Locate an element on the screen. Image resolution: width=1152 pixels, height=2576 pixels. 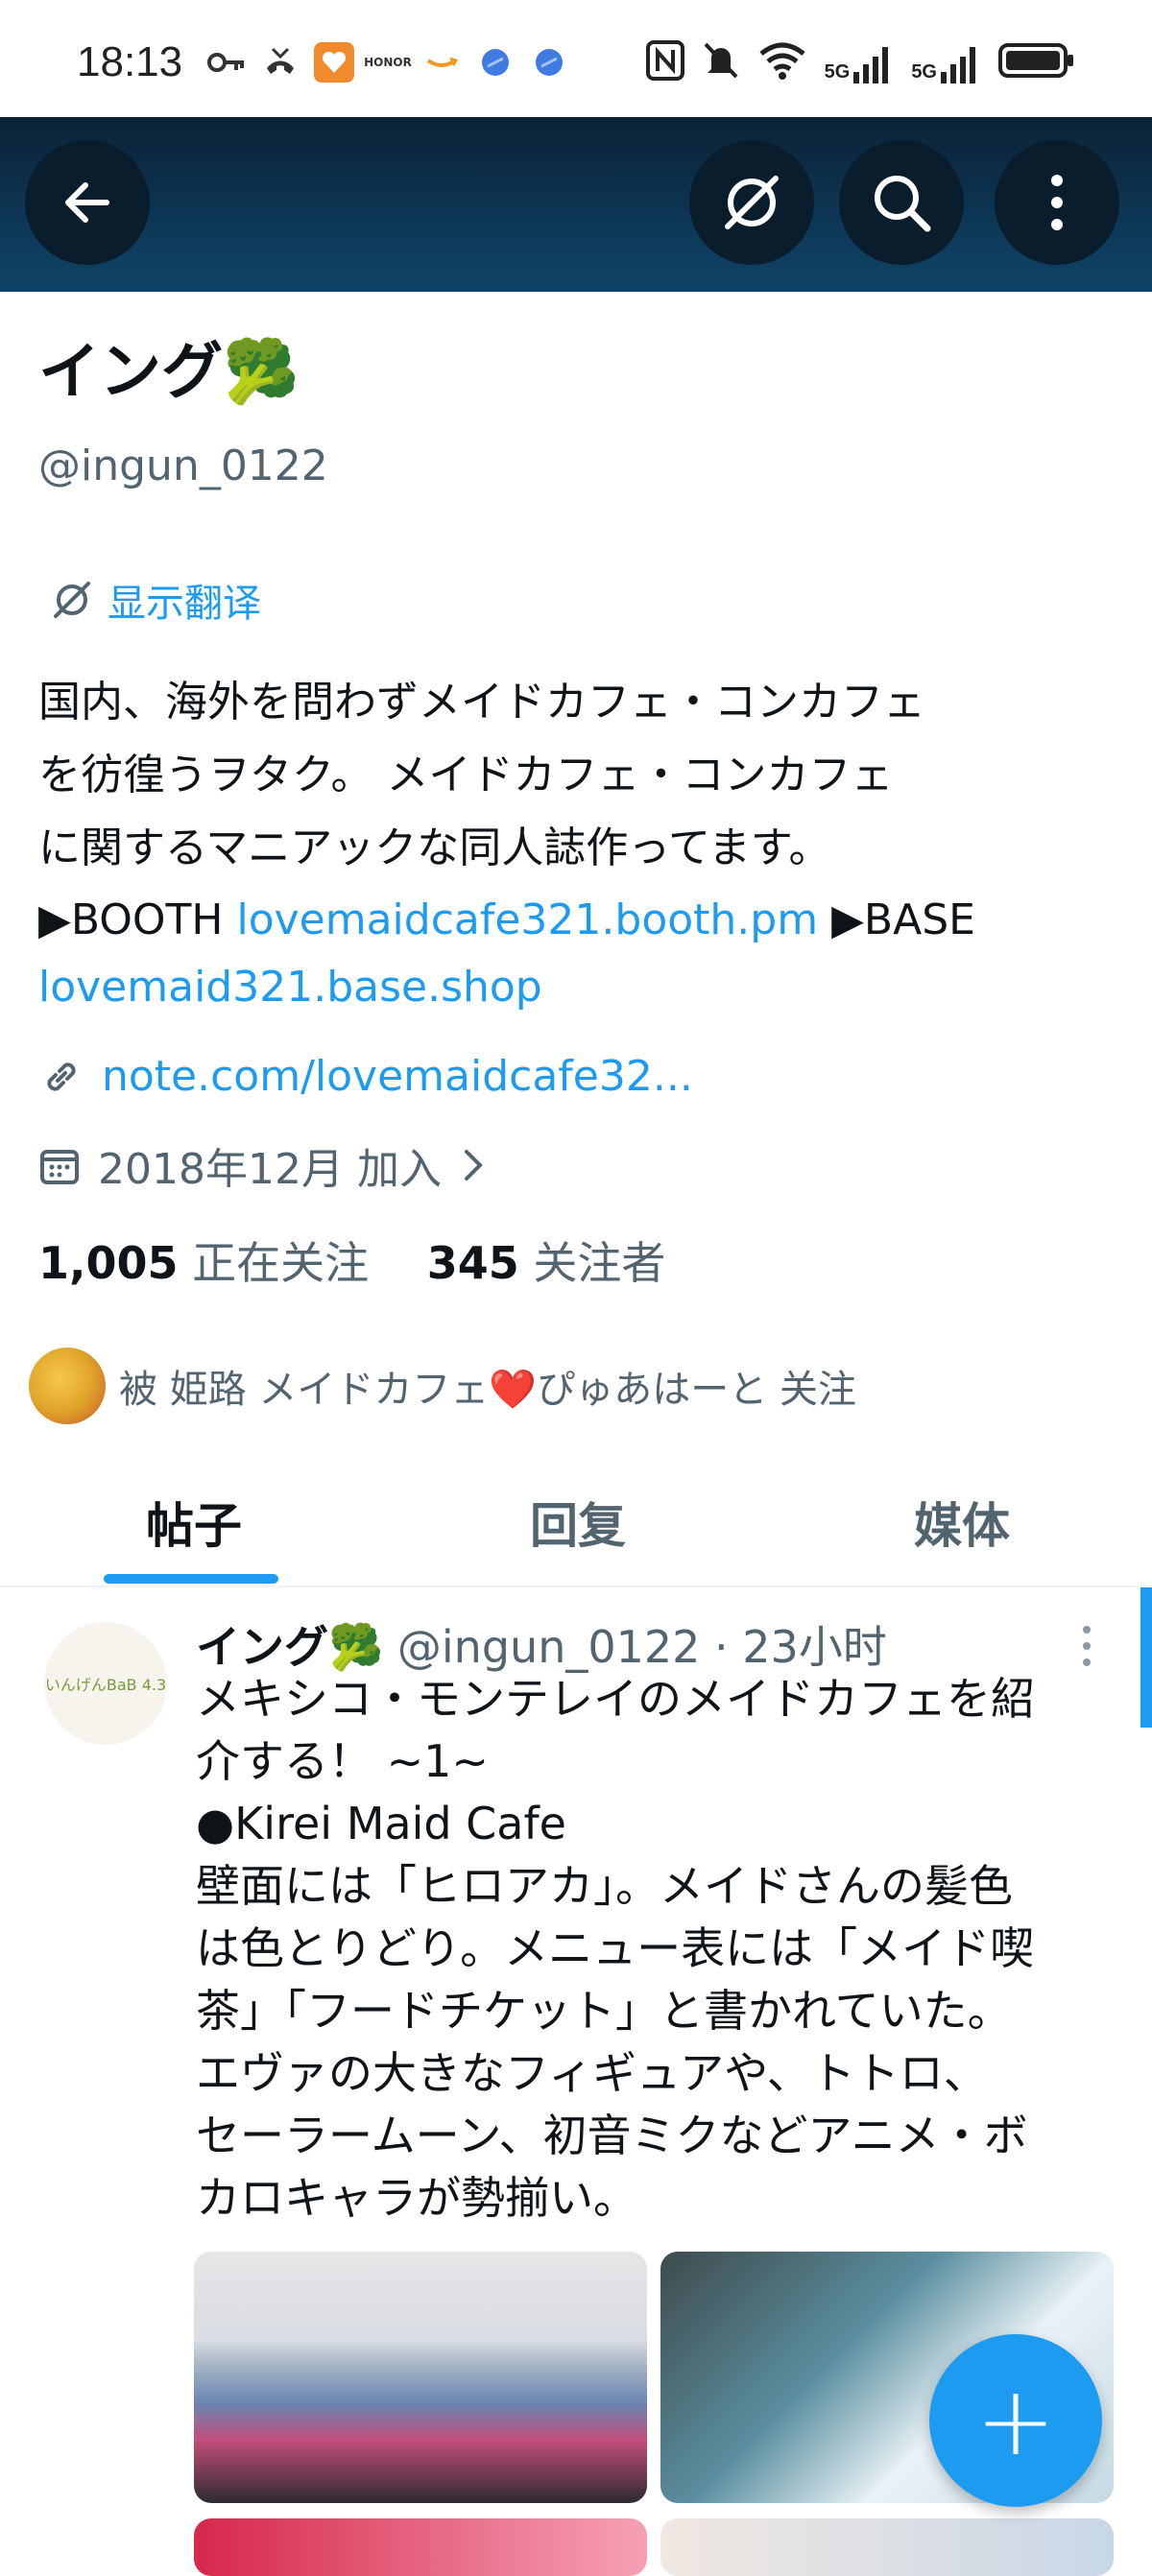
arrow-left-icon is located at coordinates (87, 202).